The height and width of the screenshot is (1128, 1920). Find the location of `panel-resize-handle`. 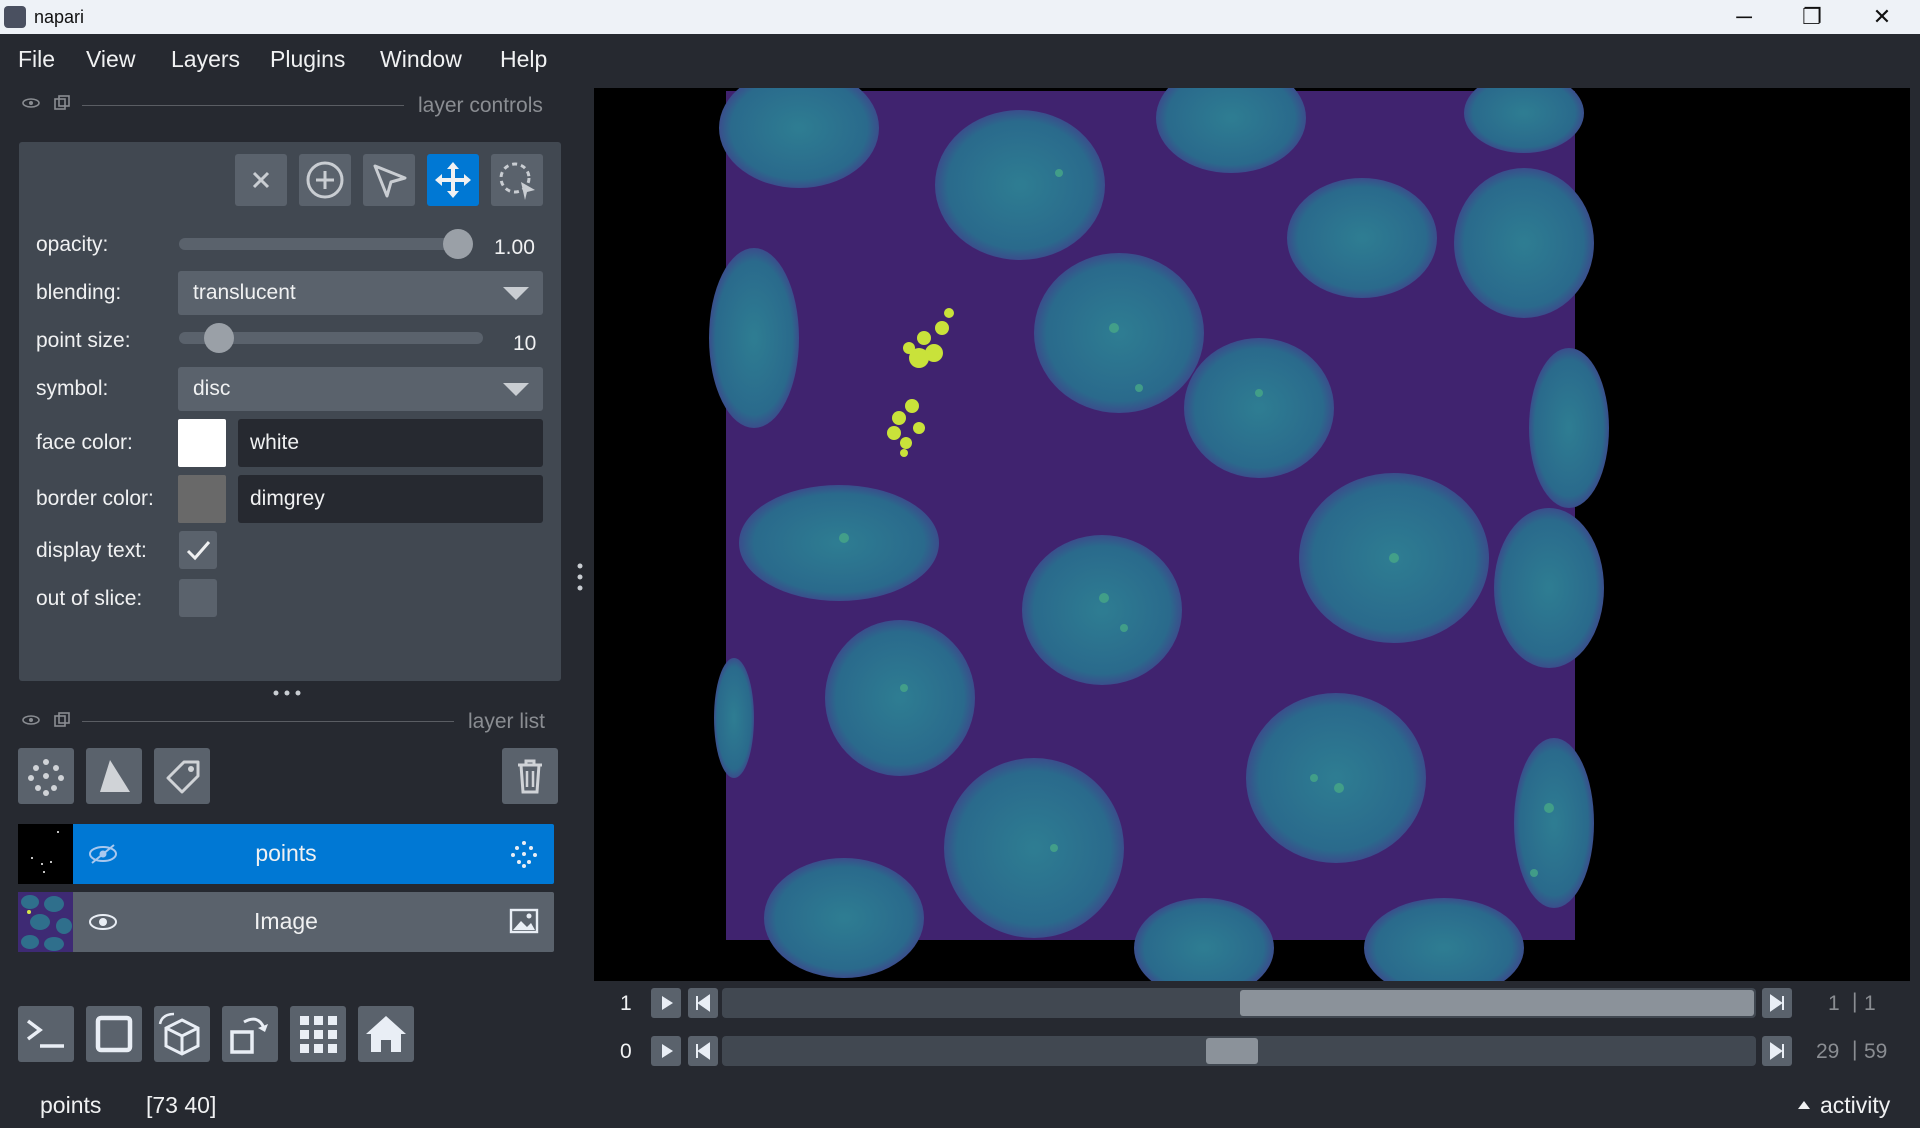

panel-resize-handle is located at coordinates (288, 693).